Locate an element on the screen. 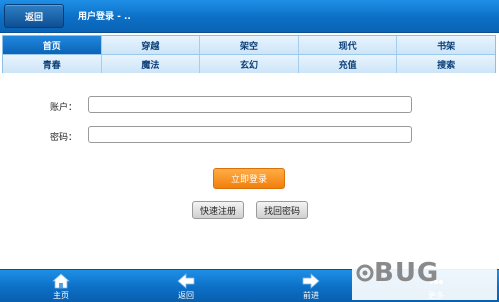 The width and height of the screenshot is (499, 302). nav-item-home: 首页 is located at coordinates (52, 45).